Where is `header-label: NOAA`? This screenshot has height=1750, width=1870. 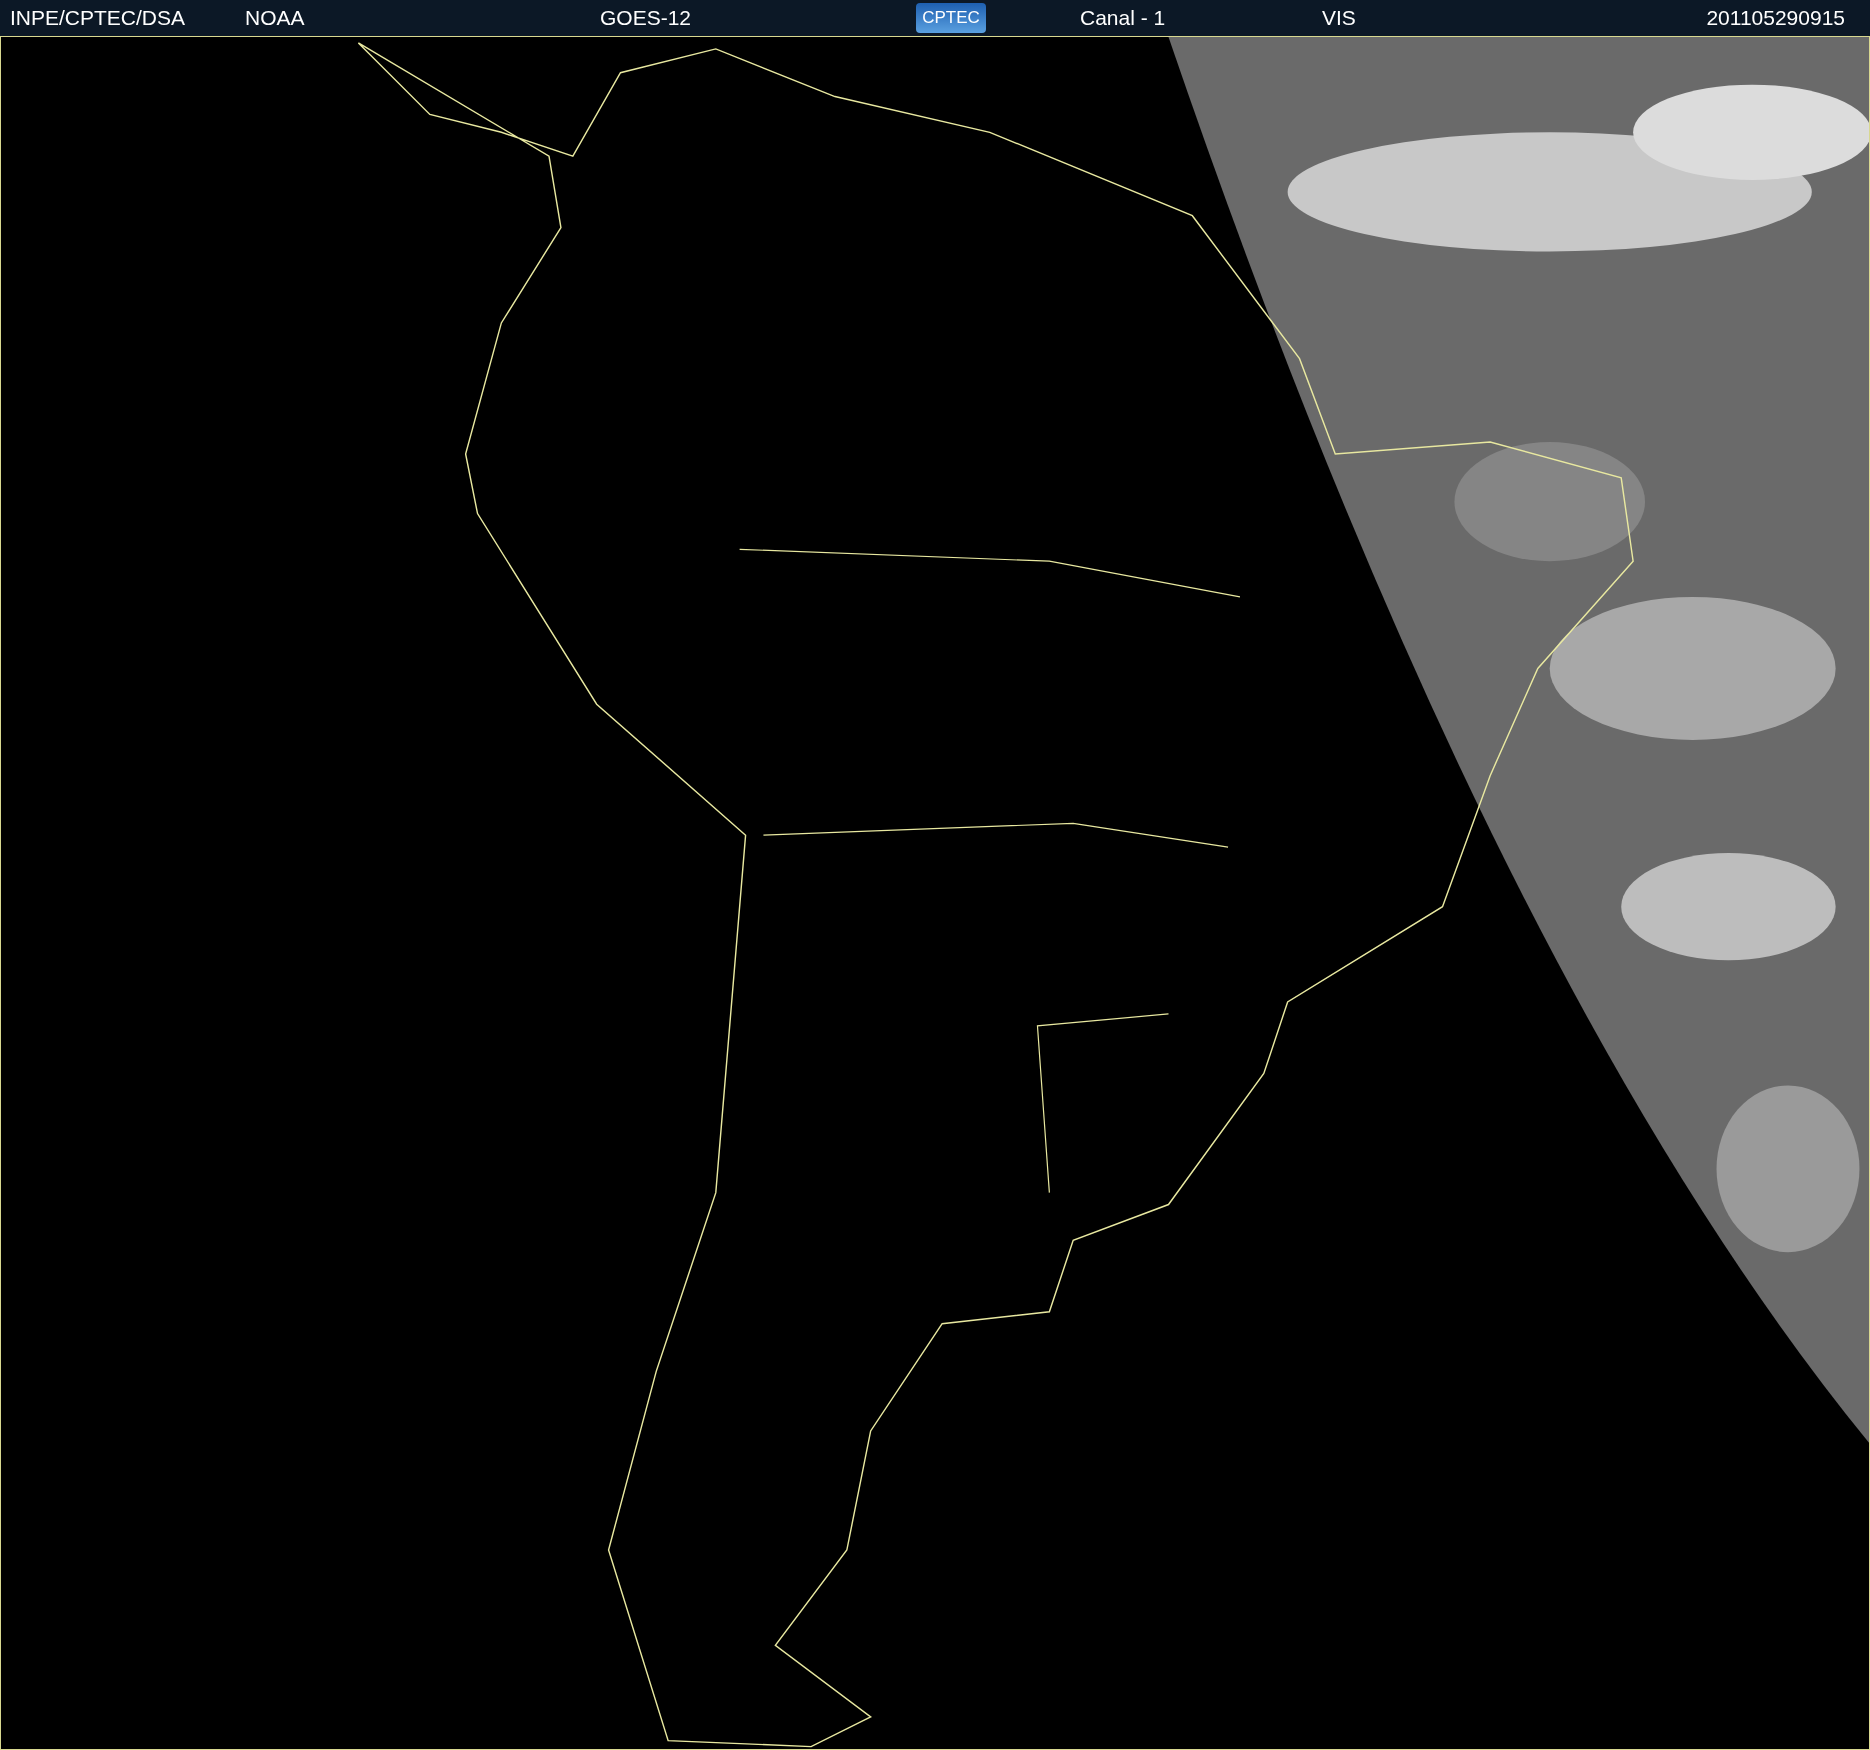
header-label: NOAA is located at coordinates (275, 18).